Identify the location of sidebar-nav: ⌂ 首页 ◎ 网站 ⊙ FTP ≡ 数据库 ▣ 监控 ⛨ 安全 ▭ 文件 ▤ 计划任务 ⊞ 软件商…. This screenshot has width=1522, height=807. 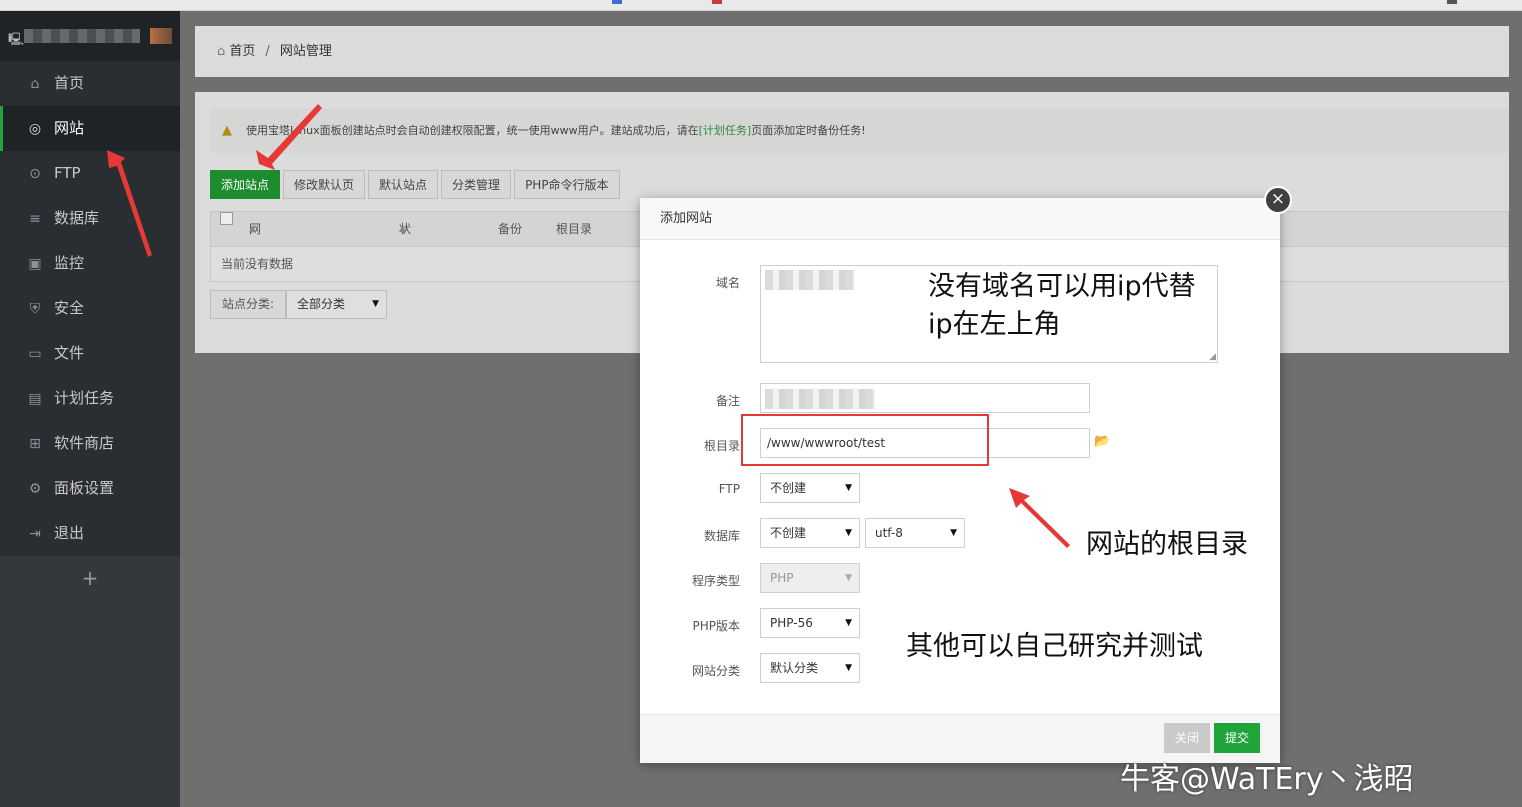
(90, 308).